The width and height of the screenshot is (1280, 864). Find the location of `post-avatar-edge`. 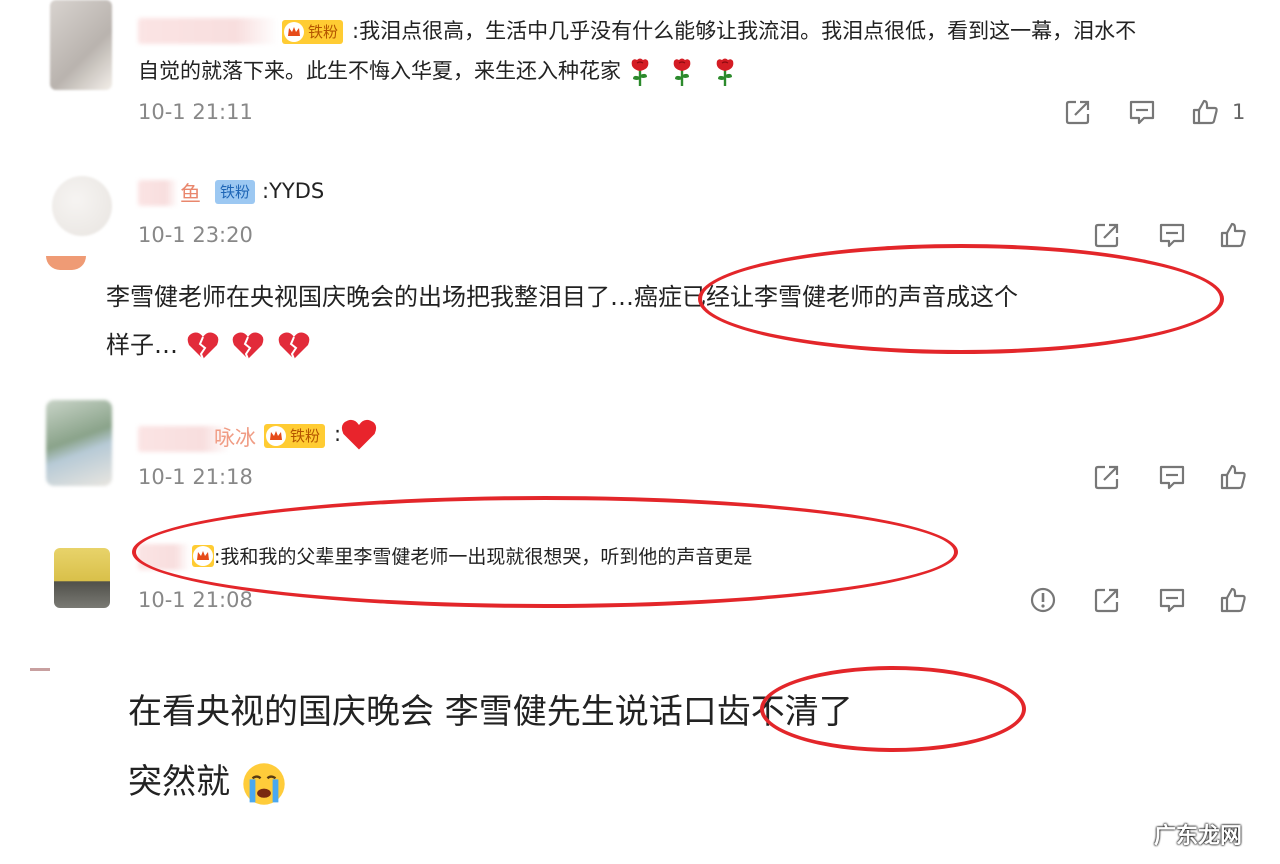

post-avatar-edge is located at coordinates (66, 263).